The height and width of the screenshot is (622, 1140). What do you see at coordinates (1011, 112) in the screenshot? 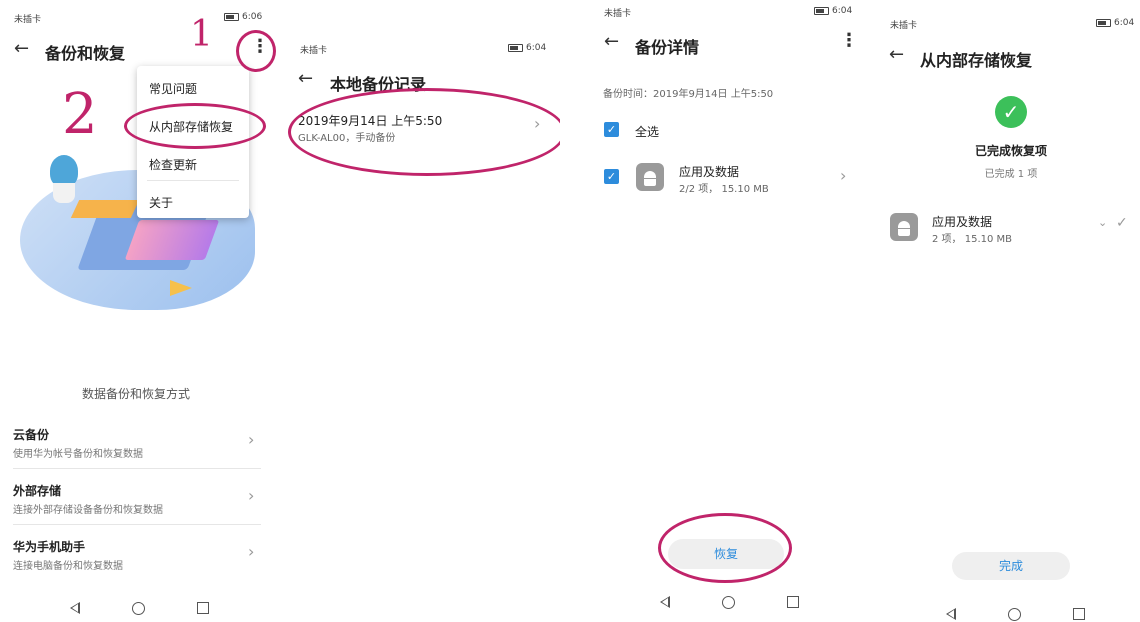
I see `success-check-icon: ✓` at bounding box center [1011, 112].